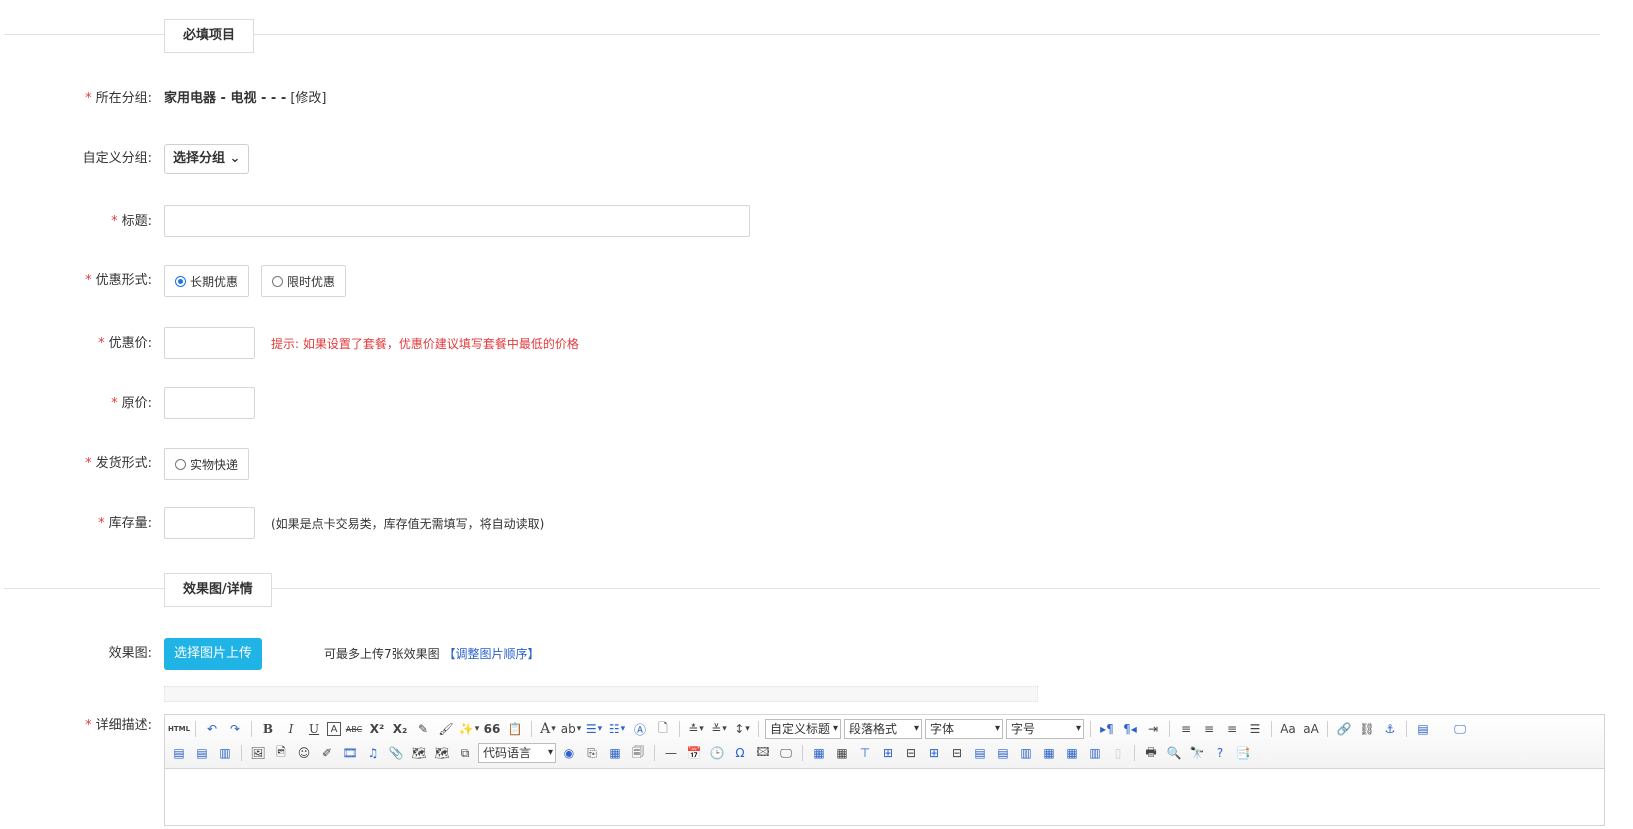 This screenshot has width=1633, height=829. I want to click on clear-doc-icon: 🗋, so click(663, 729).